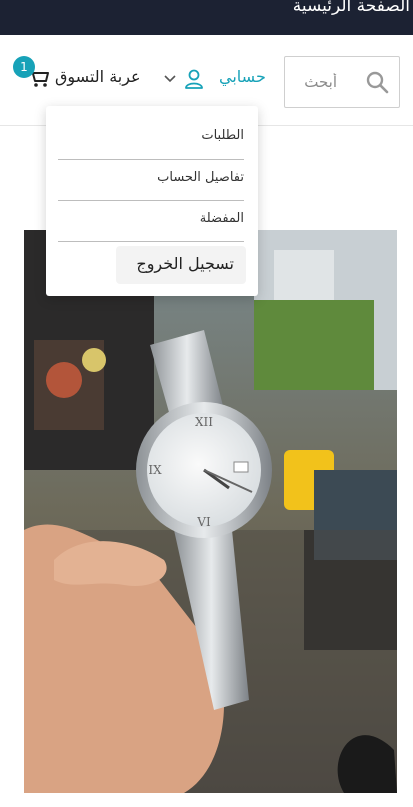  I want to click on cart-count-badge: 1, so click(24, 67).